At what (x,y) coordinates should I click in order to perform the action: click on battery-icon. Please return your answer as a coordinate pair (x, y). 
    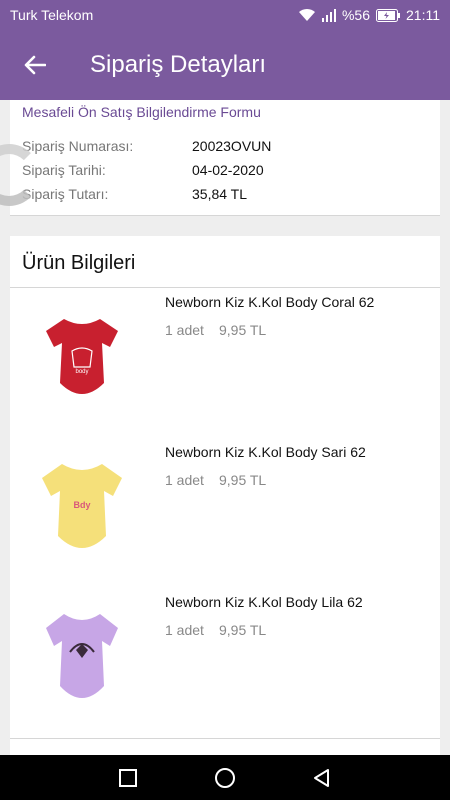
    Looking at the image, I should click on (388, 15).